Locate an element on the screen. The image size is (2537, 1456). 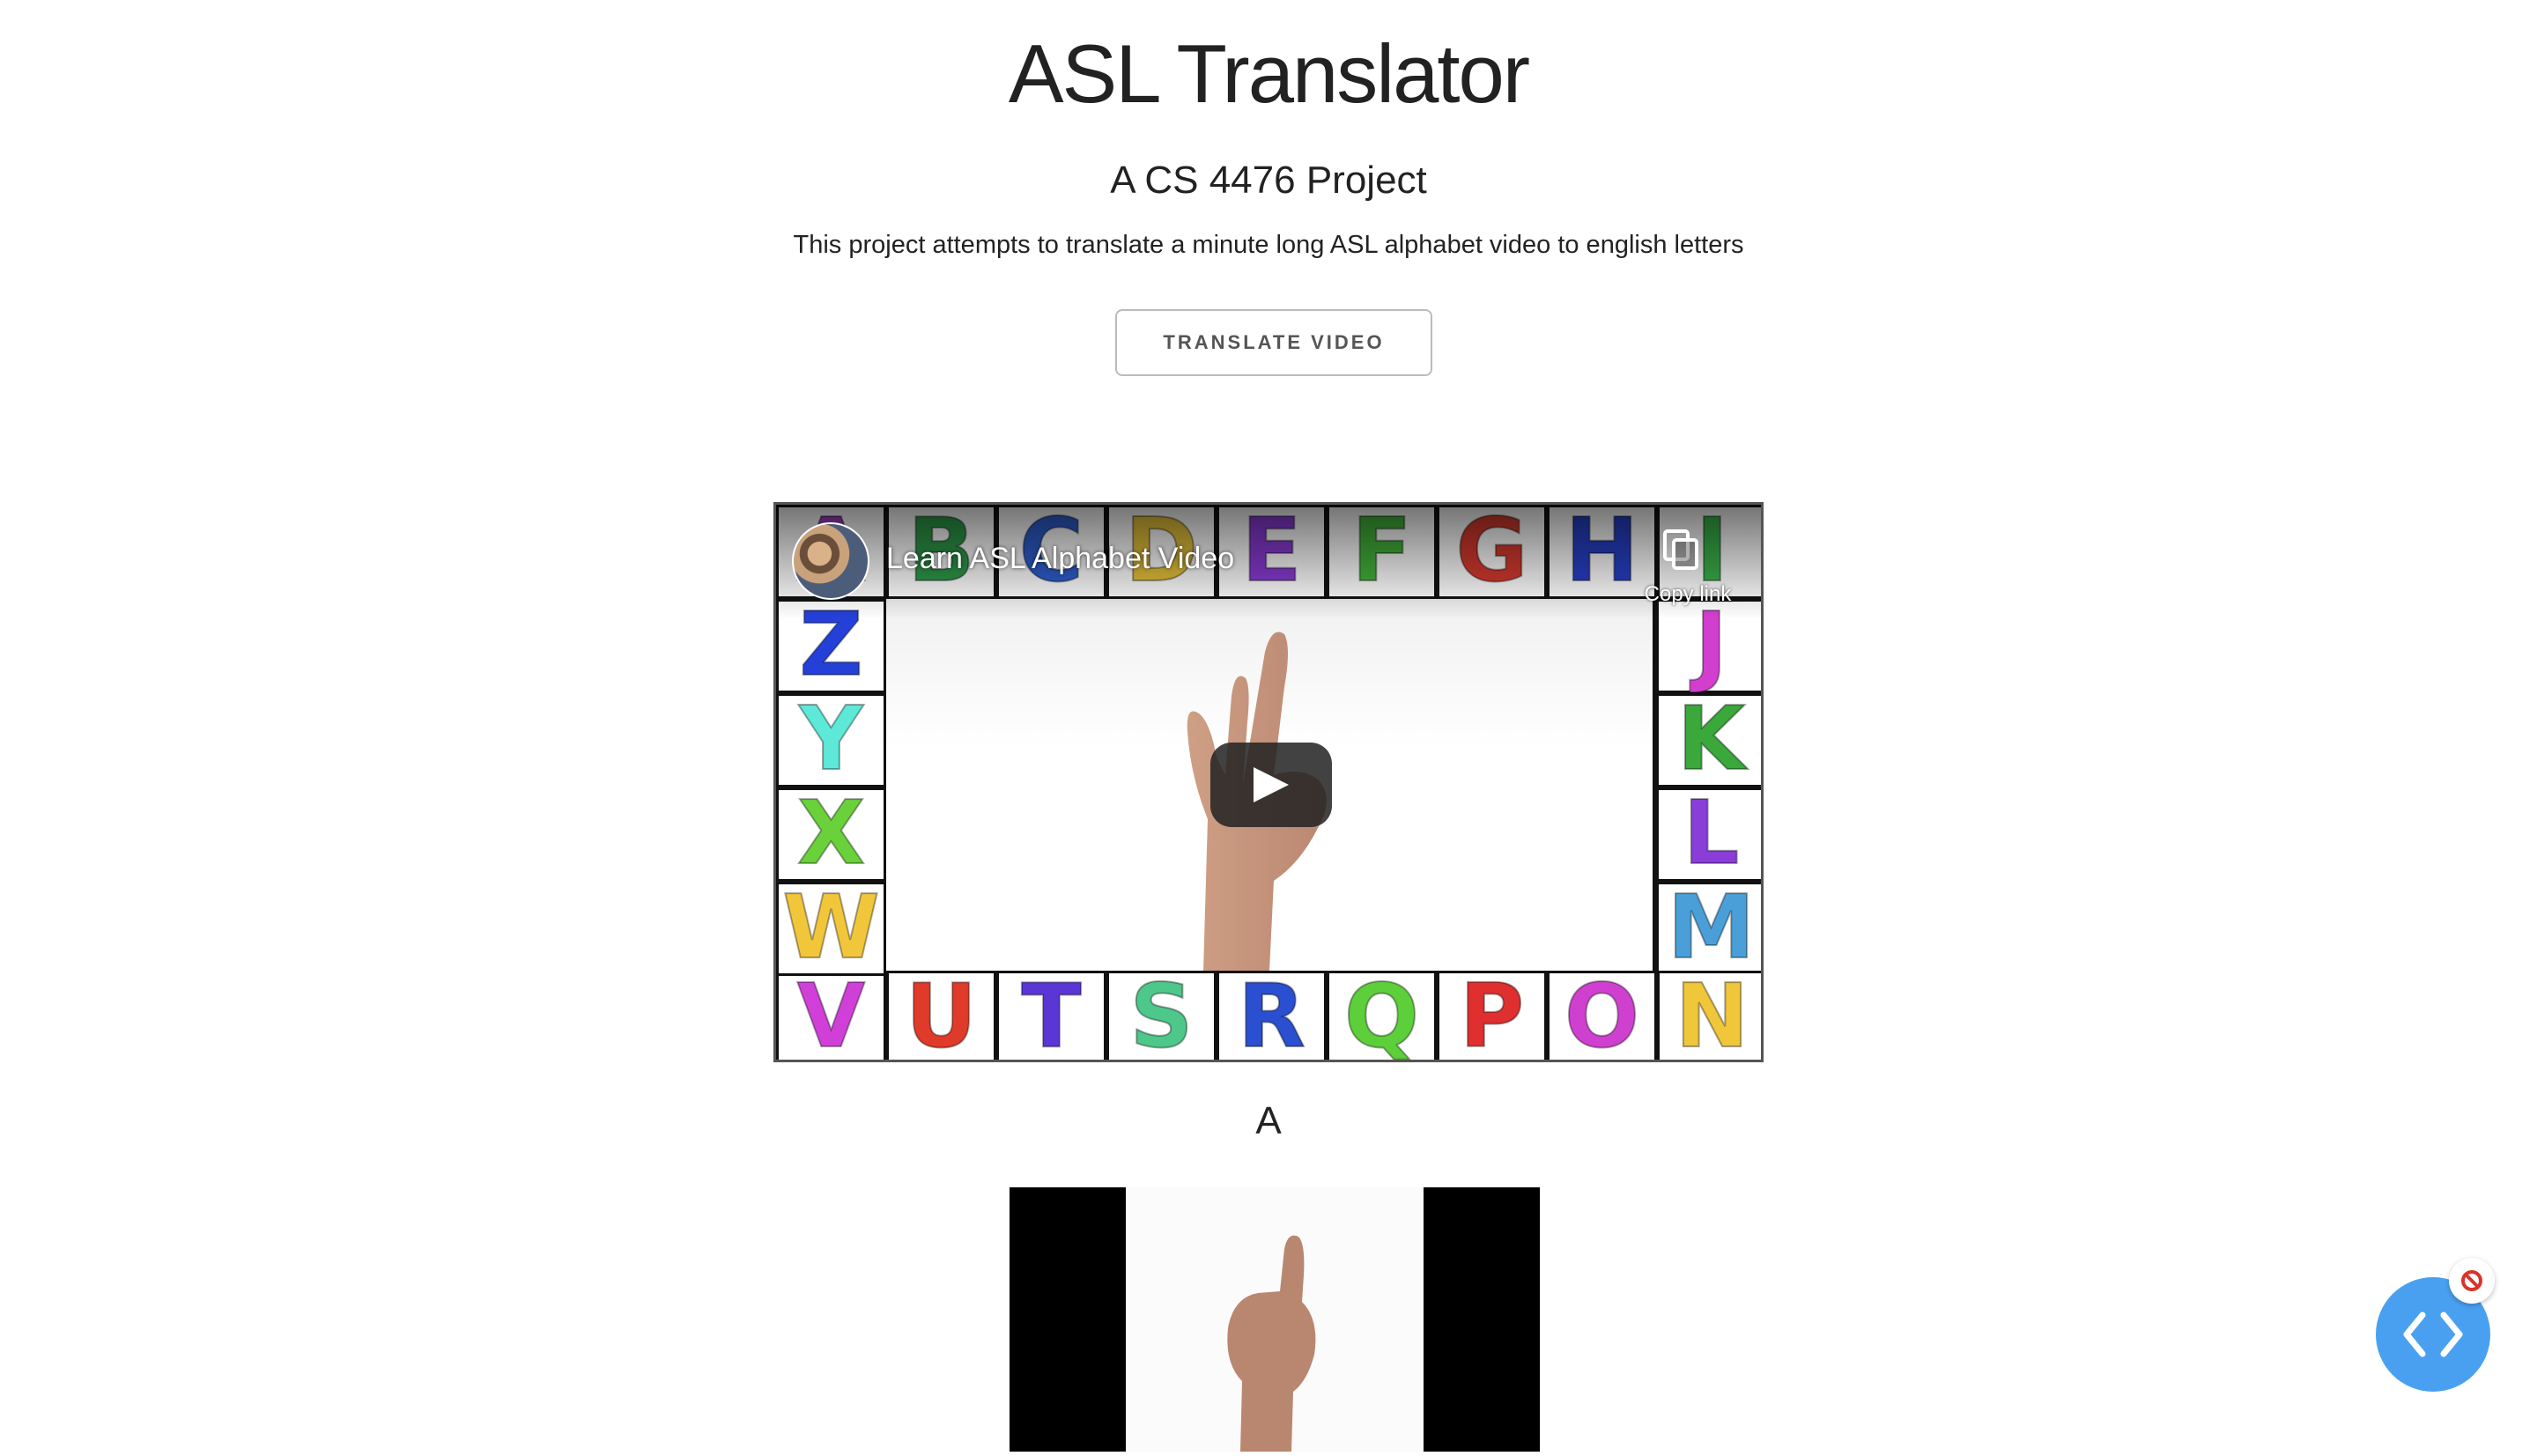
alphabet-cell: T is located at coordinates (1051, 1012).